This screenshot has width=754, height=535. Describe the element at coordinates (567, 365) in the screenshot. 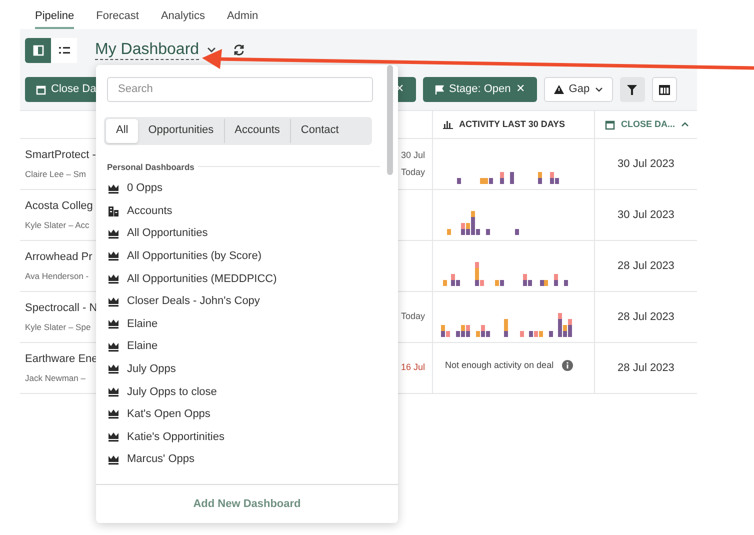

I see `info-icon` at that location.